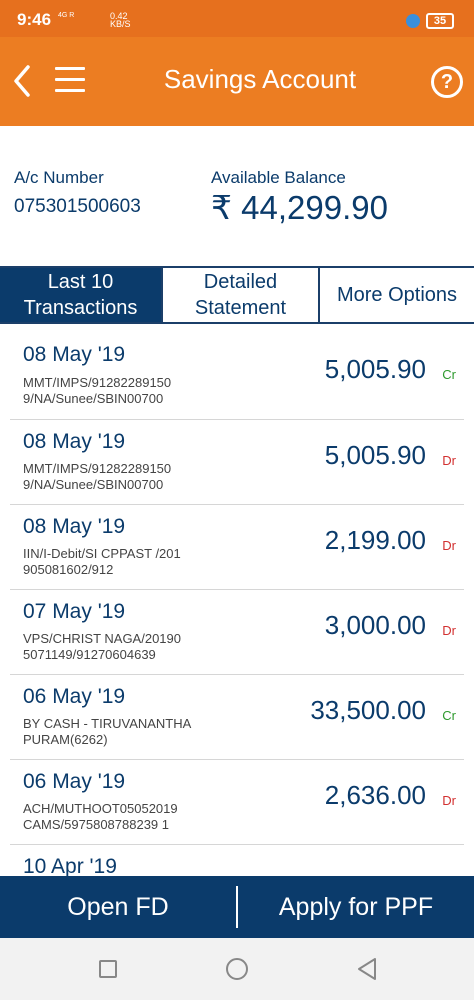 The width and height of the screenshot is (474, 1000). Describe the element at coordinates (108, 969) in the screenshot. I see `recent-apps-icon` at that location.